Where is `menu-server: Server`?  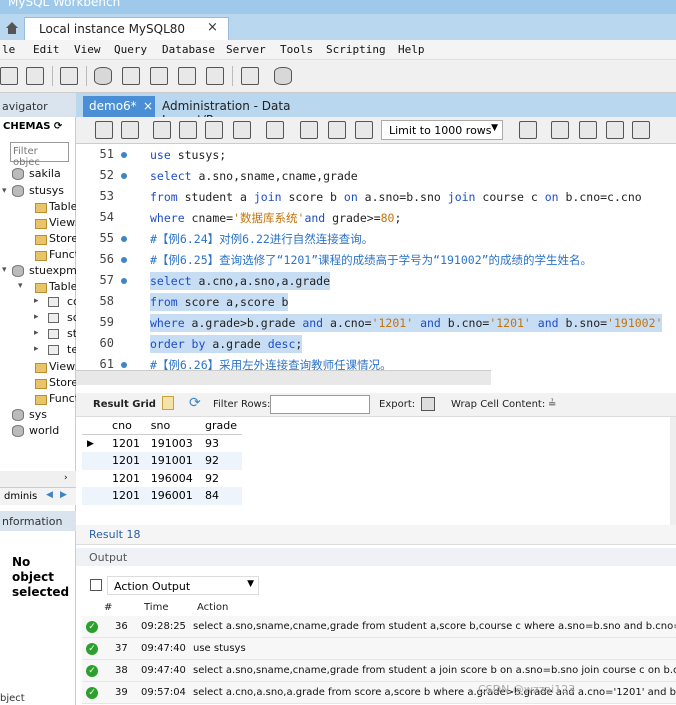 menu-server: Server is located at coordinates (246, 49).